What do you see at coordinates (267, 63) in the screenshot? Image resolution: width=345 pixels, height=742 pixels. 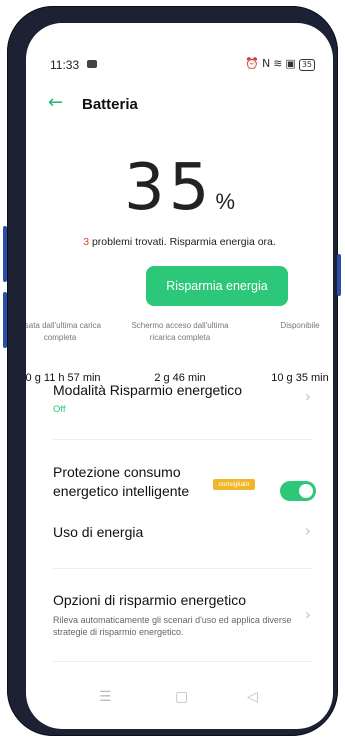 I see `nfc-icon: N` at bounding box center [267, 63].